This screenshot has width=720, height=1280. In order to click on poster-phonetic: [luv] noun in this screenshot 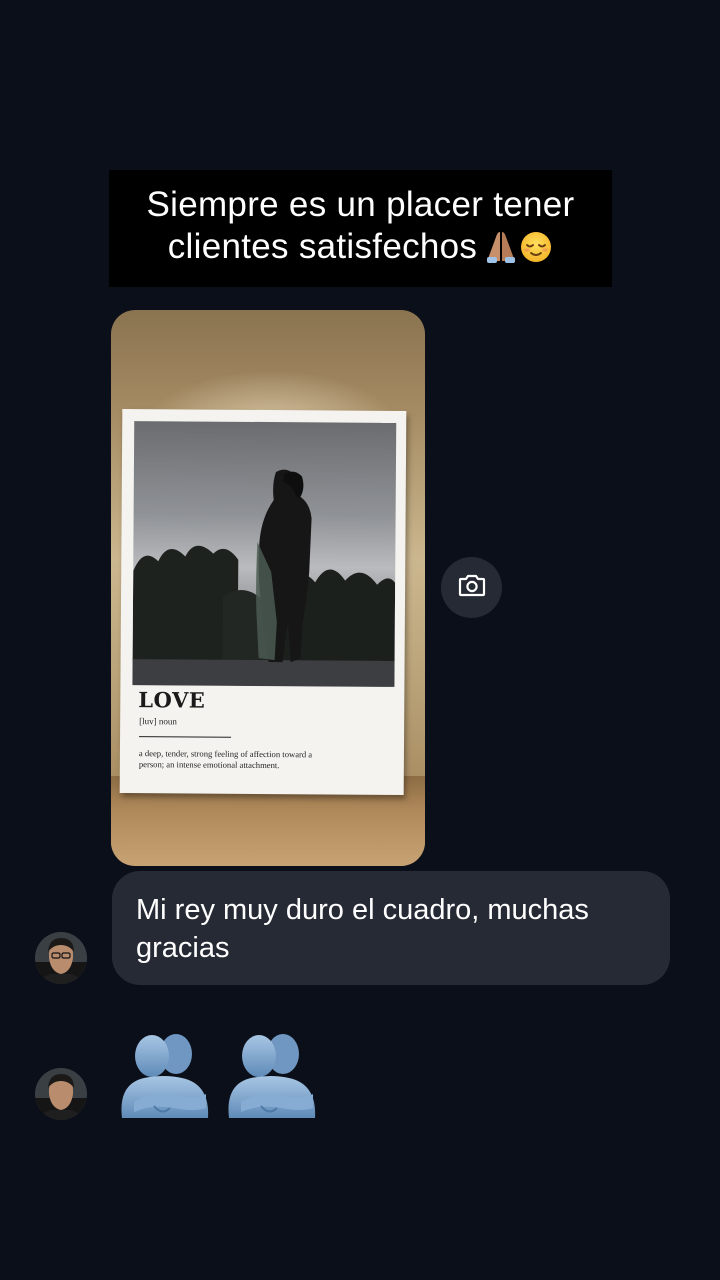, I will do `click(158, 721)`.